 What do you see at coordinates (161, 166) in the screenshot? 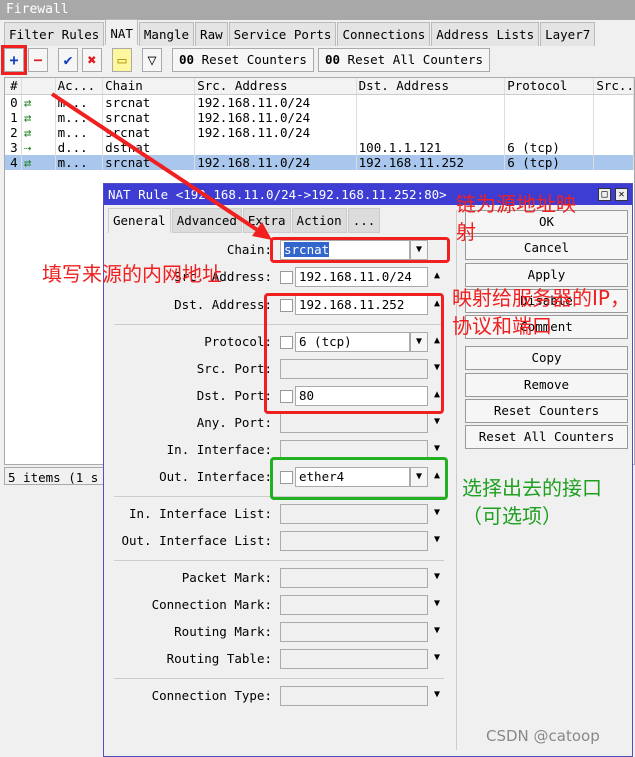
I see `arrow-annotation` at bounding box center [161, 166].